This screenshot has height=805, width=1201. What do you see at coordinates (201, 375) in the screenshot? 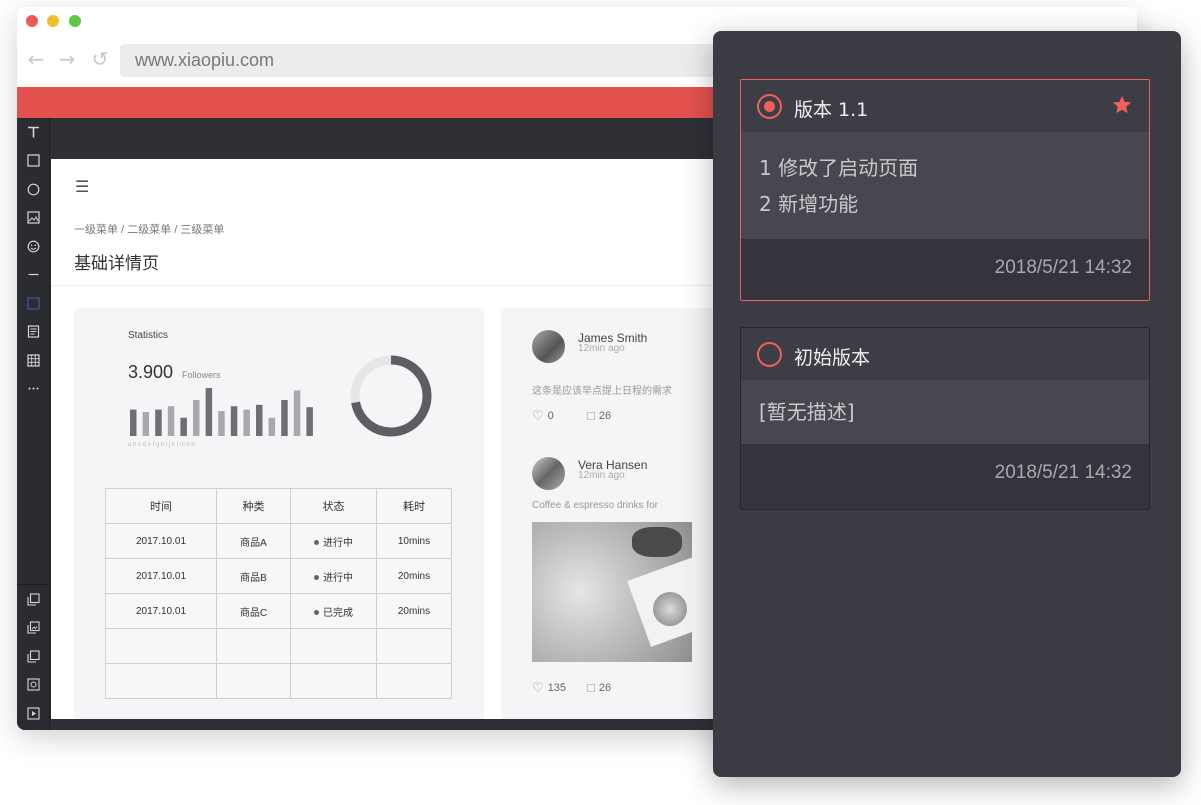
I see `stats-subtitle: Followers` at bounding box center [201, 375].